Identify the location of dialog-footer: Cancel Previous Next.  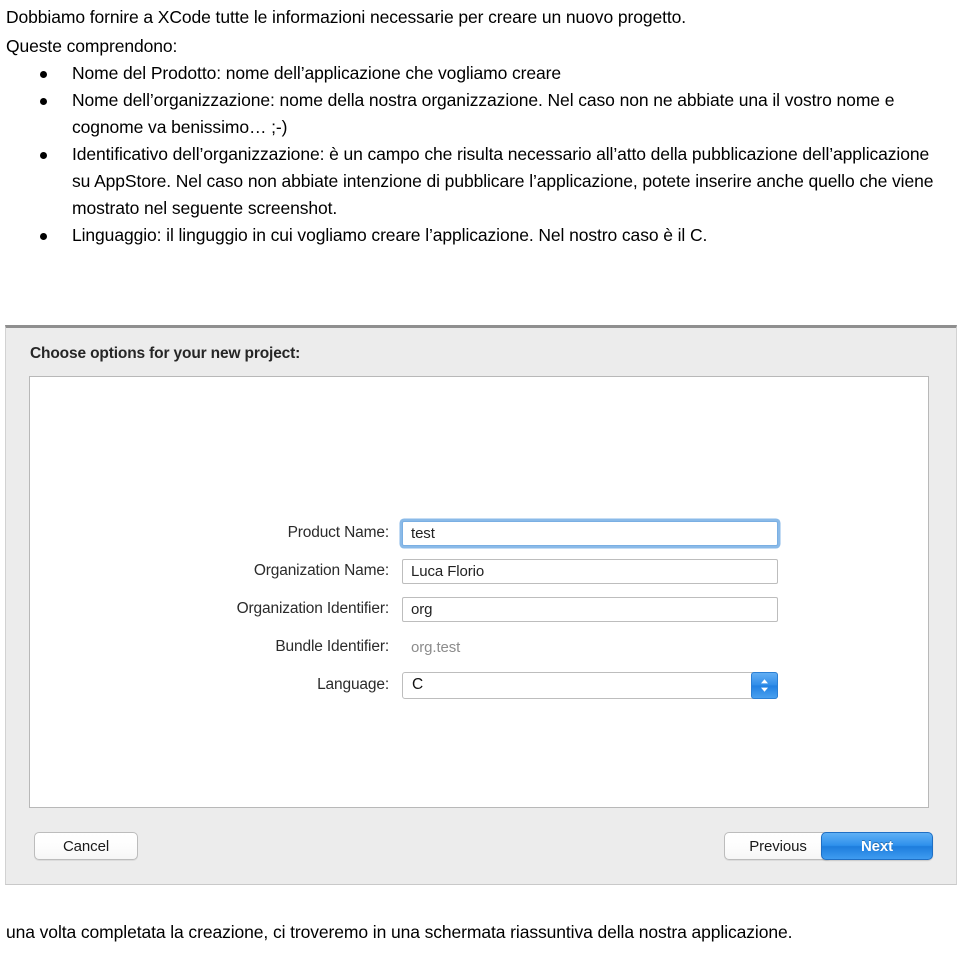
(481, 847).